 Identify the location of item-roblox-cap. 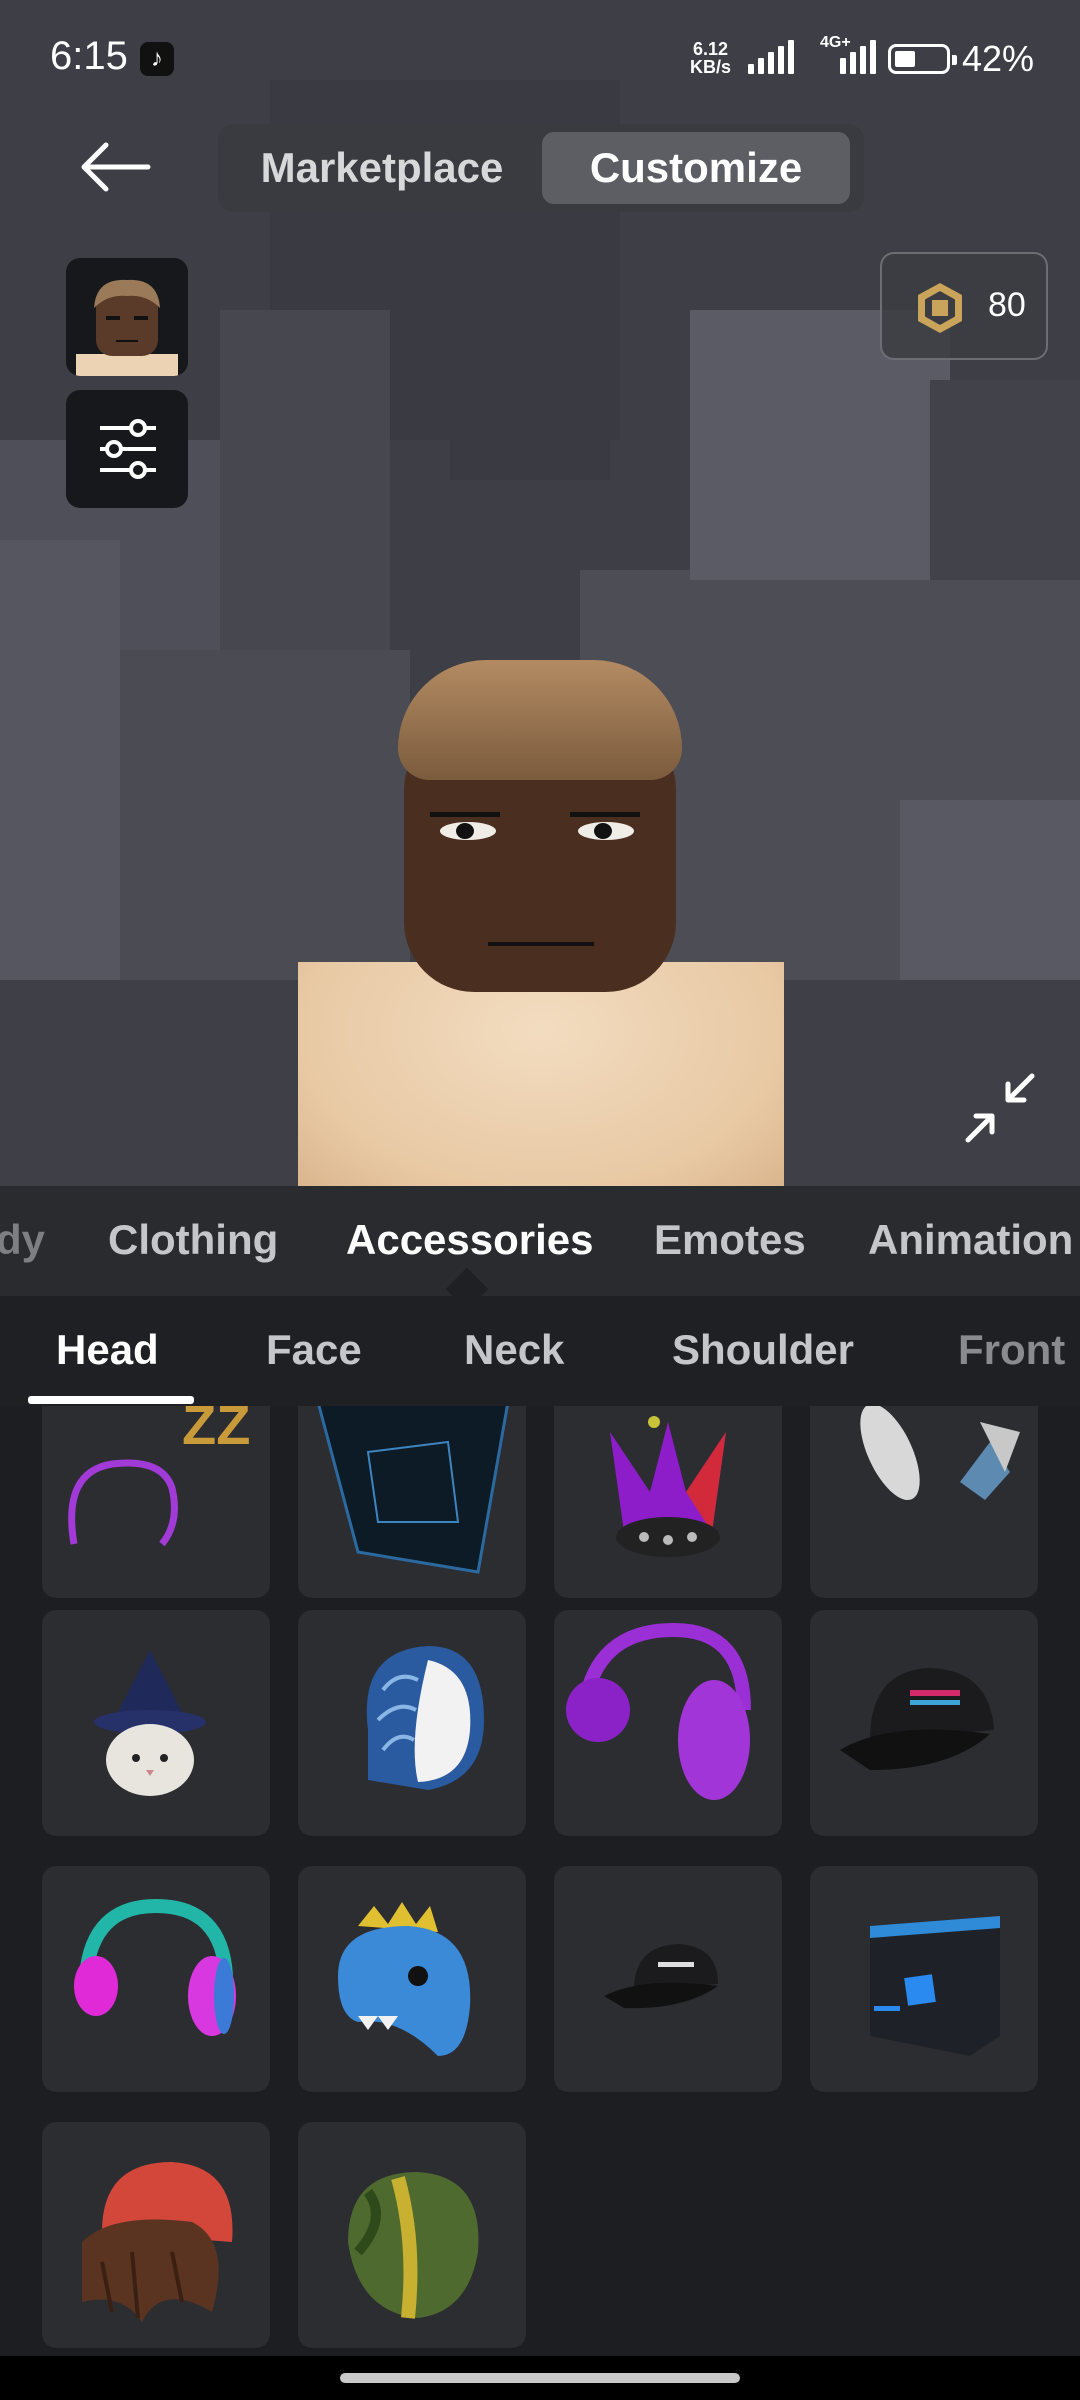
(668, 1979).